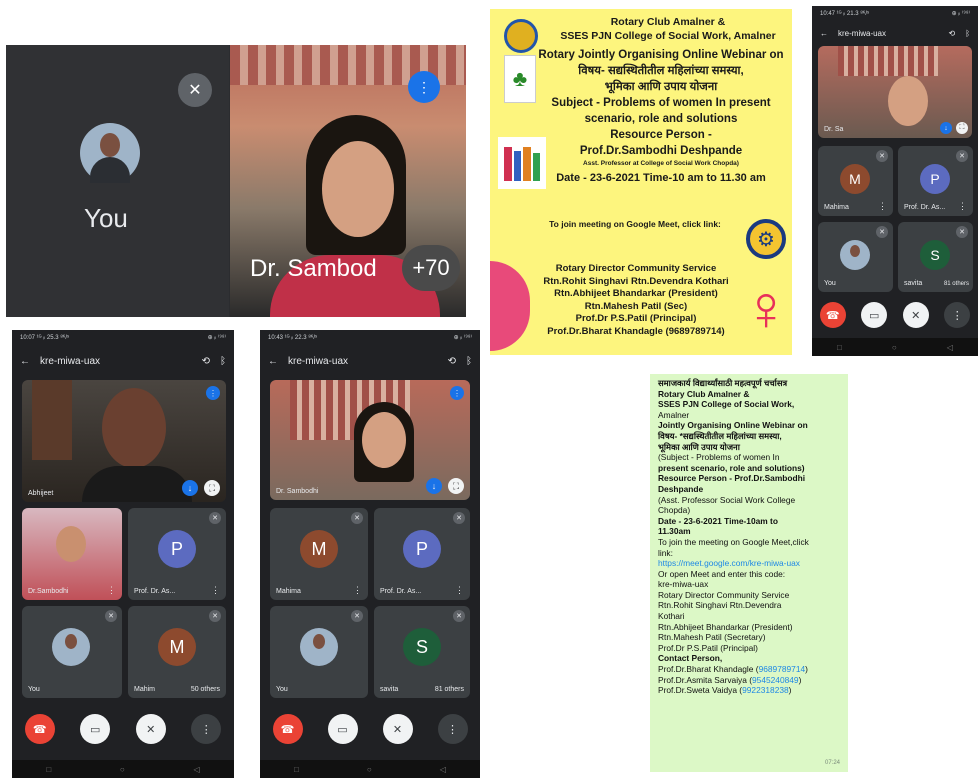 This screenshot has width=979, height=778. Describe the element at coordinates (282, 689) in the screenshot. I see `participant-name: You` at that location.